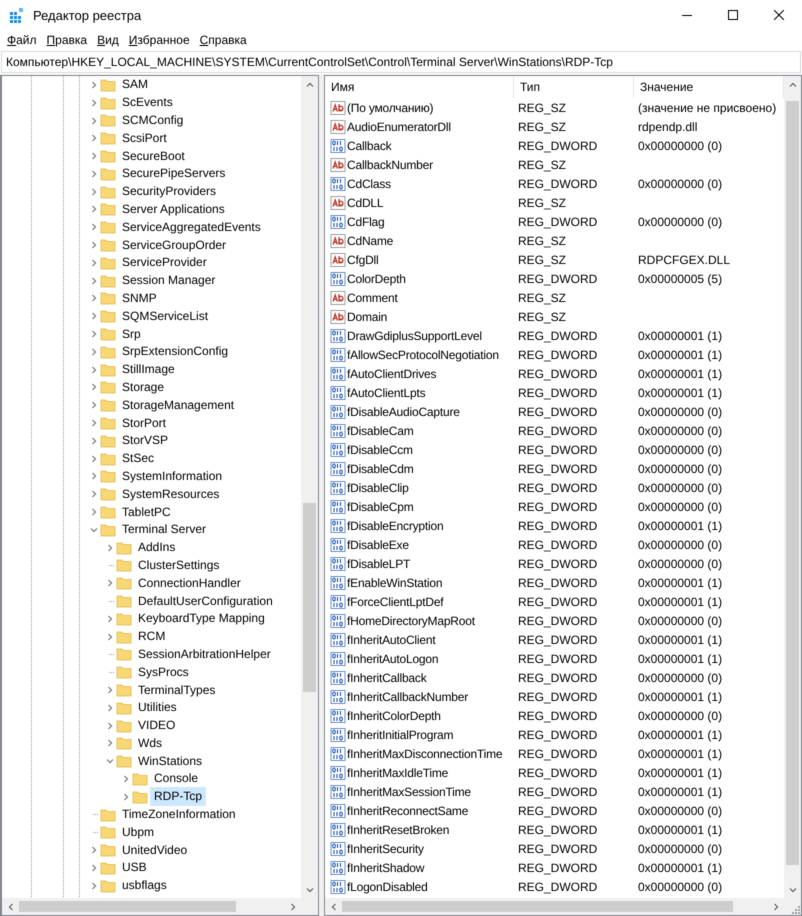 The width and height of the screenshot is (802, 916). Describe the element at coordinates (369, 145) in the screenshot. I see `value-name: Callback` at that location.